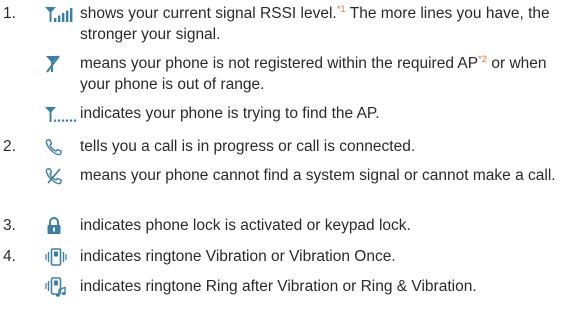 This screenshot has height=320, width=576. What do you see at coordinates (9, 13) in the screenshot?
I see `item-number: 1.` at bounding box center [9, 13].